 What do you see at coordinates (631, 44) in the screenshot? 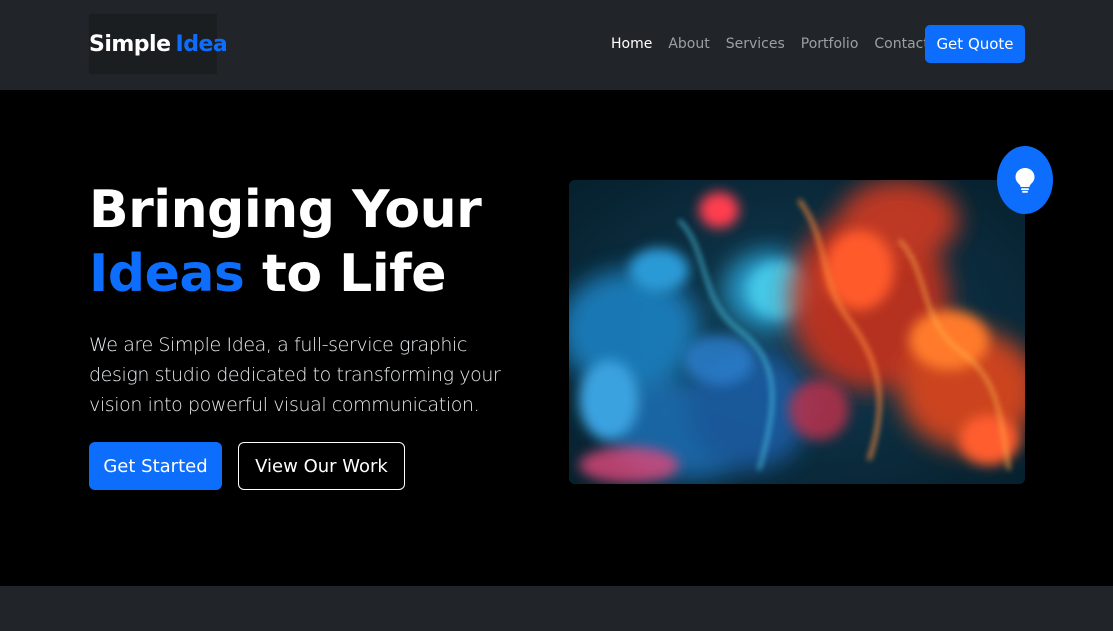
I see `nav-link-home: Home` at bounding box center [631, 44].